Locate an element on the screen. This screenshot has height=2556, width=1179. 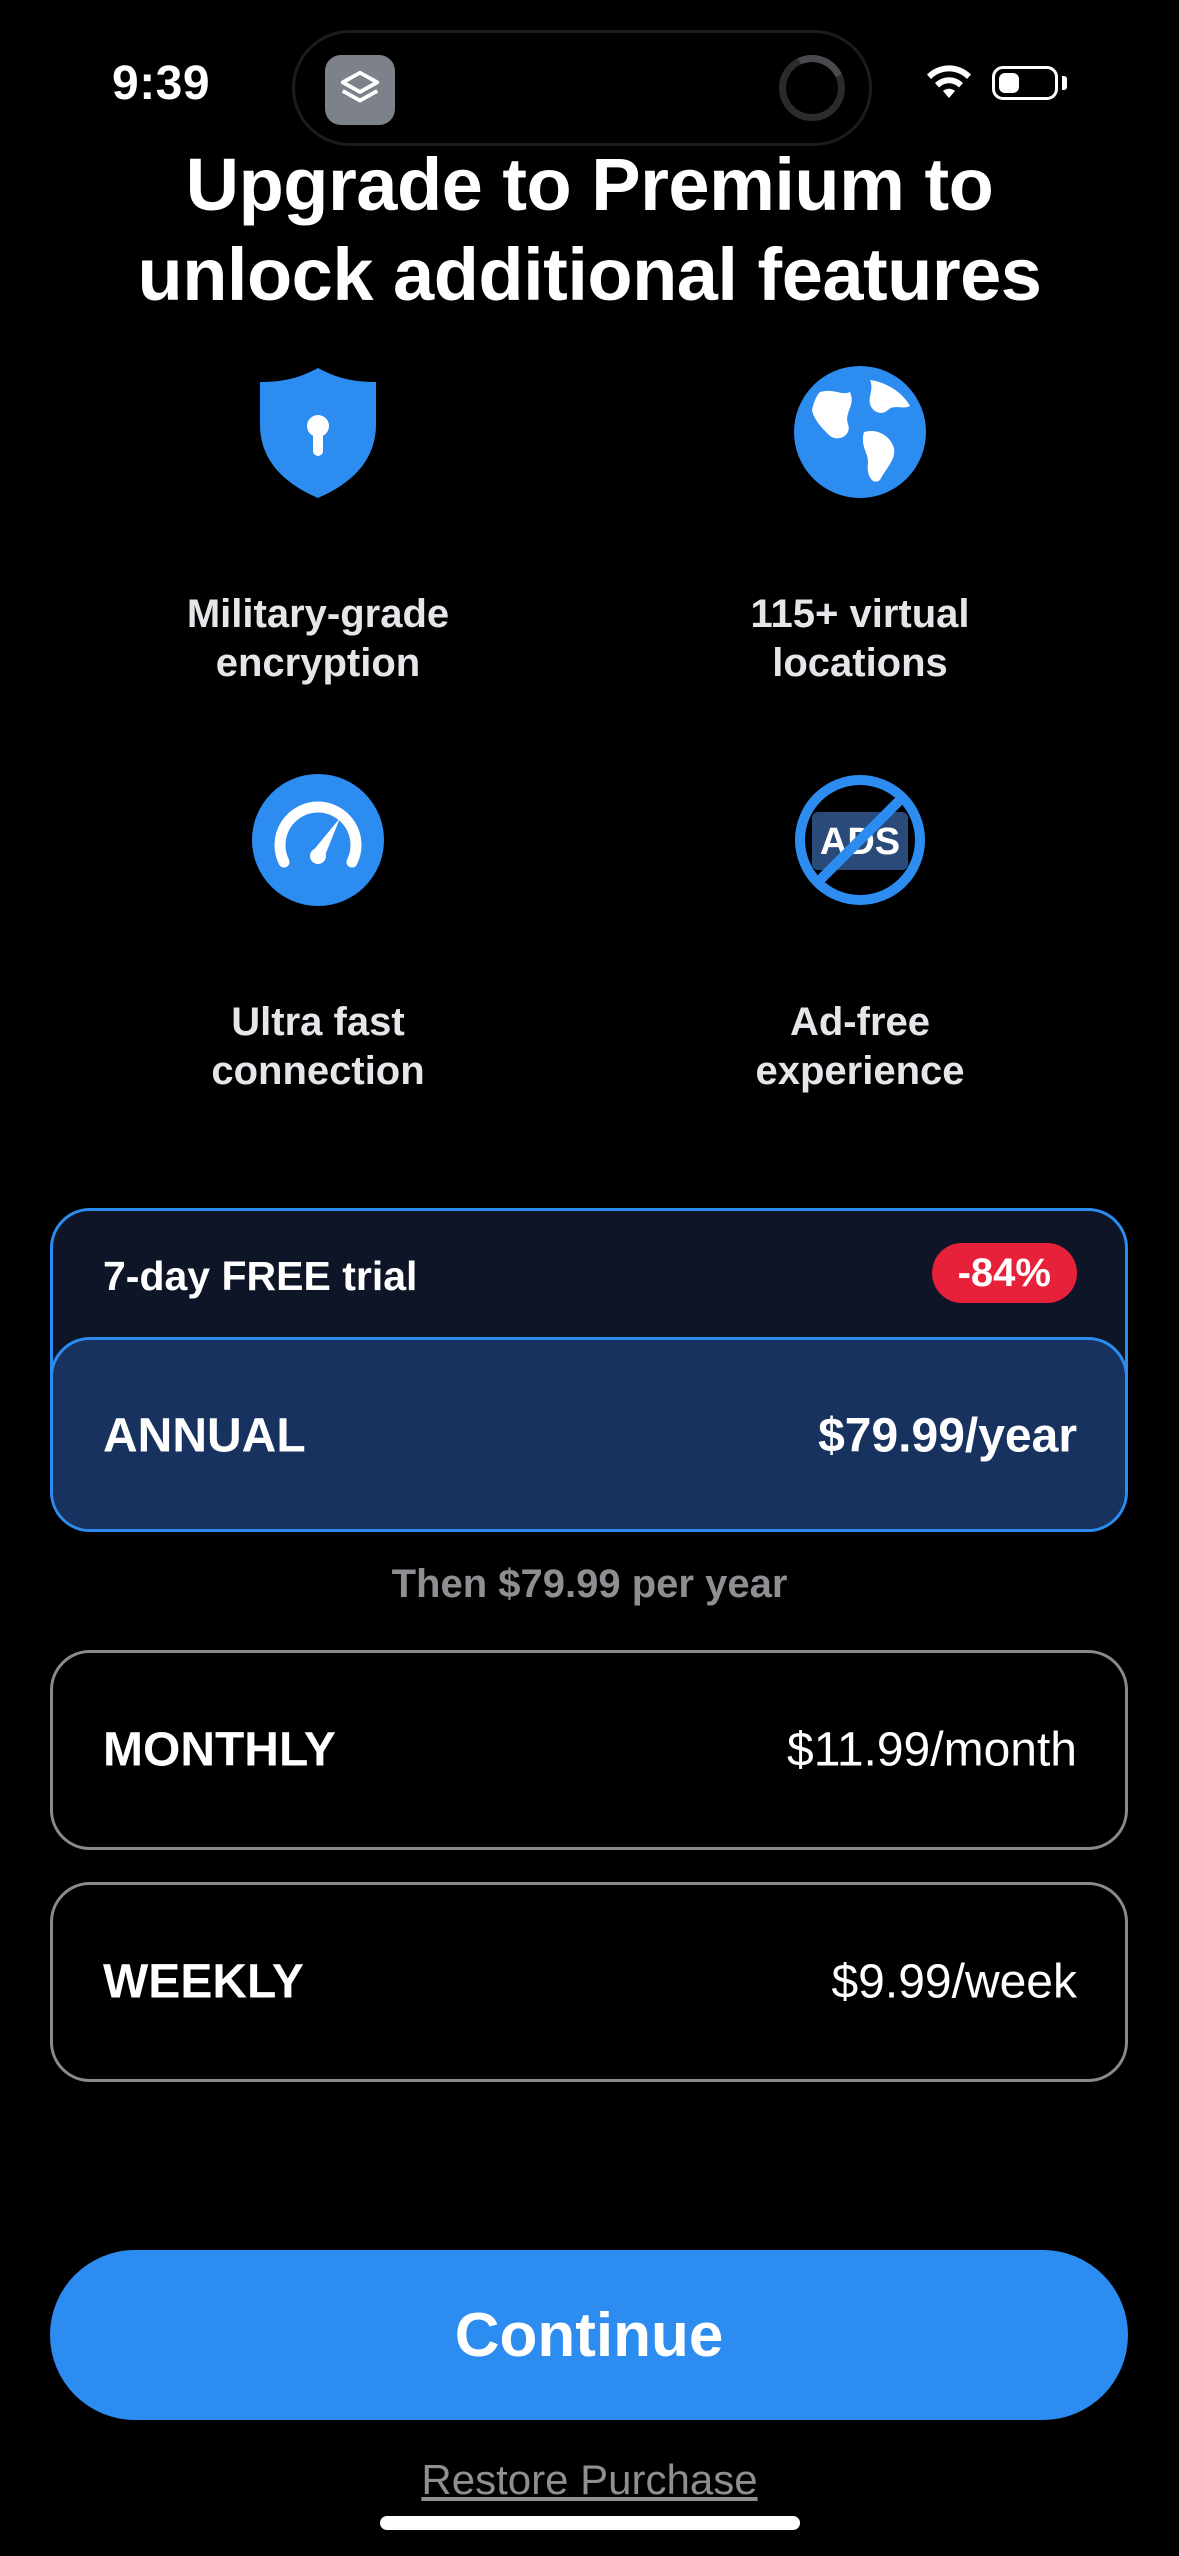
restore-purchase-link: Restore Purchase is located at coordinates (589, 2479).